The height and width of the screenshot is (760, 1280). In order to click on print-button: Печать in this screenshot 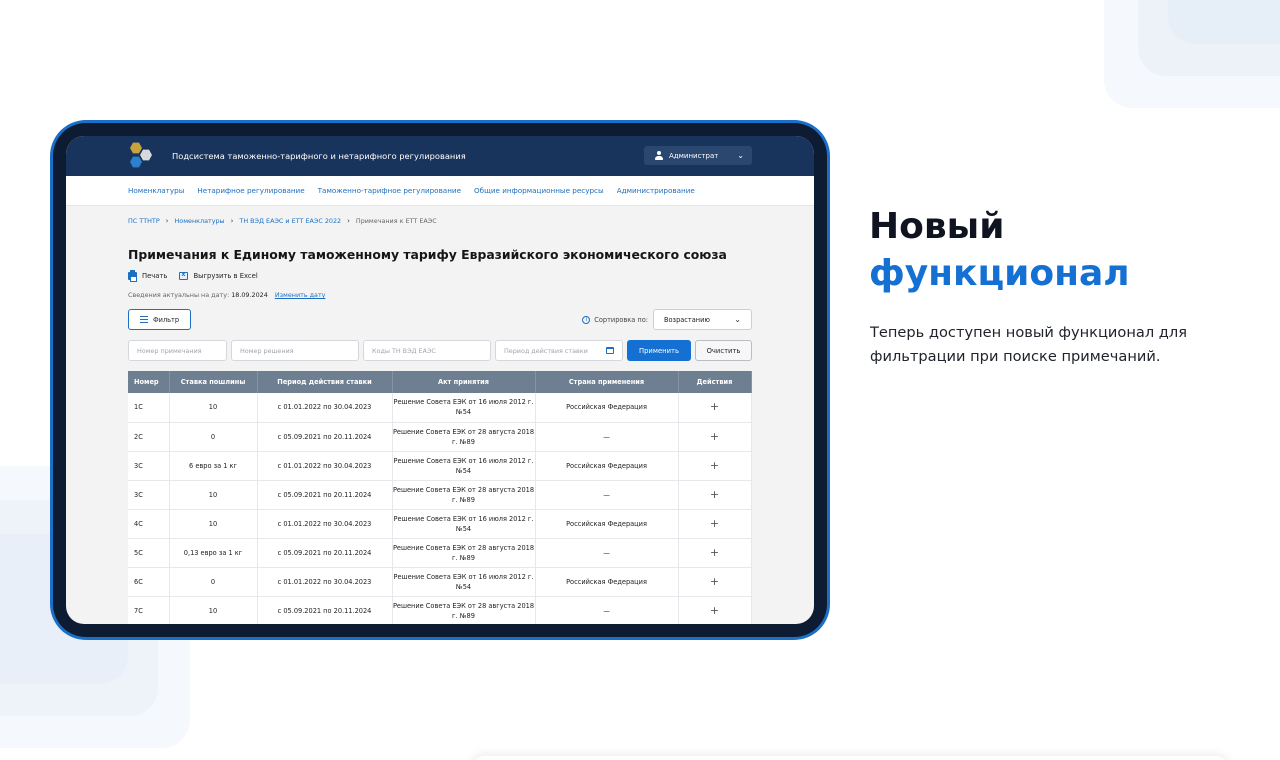, I will do `click(148, 276)`.